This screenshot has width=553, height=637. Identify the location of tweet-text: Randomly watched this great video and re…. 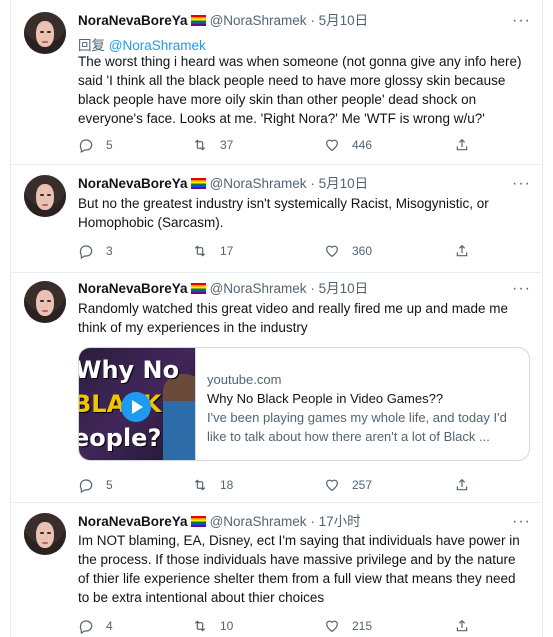
(293, 318).